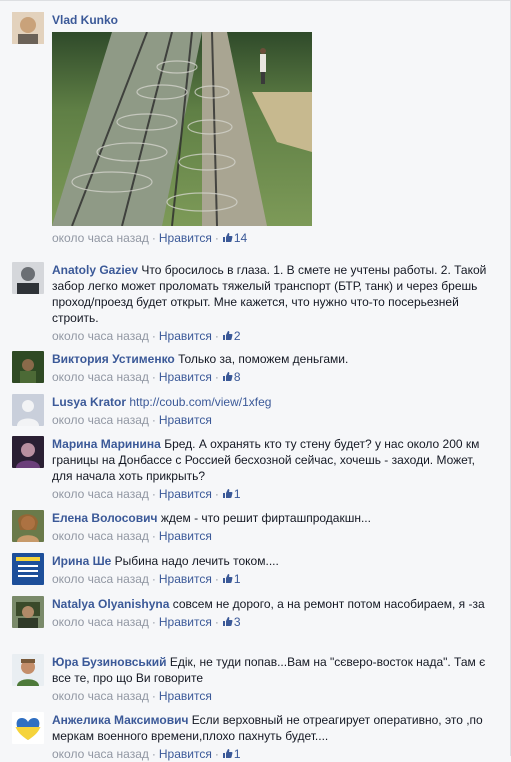  What do you see at coordinates (110, 604) in the screenshot?
I see `comment-author: Natalya Olyanishyna` at bounding box center [110, 604].